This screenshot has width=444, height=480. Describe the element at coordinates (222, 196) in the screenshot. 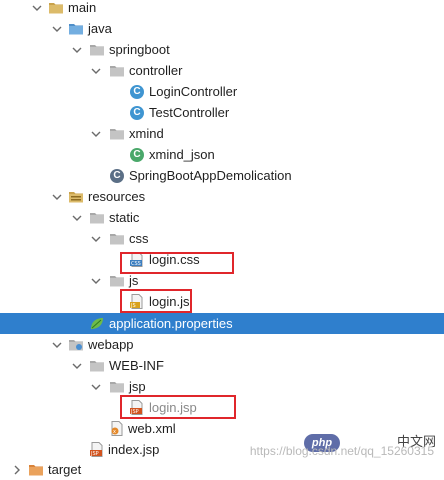

I see `tree-row-resources: resources` at that location.